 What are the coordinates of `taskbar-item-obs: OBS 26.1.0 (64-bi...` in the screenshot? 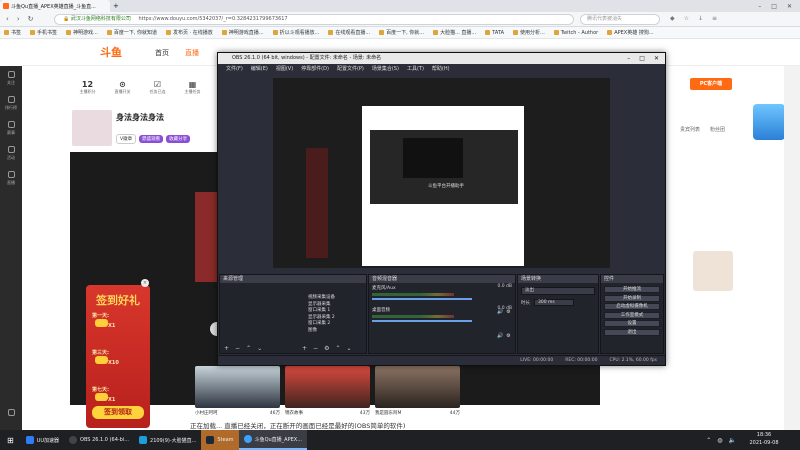 It's located at (99, 440).